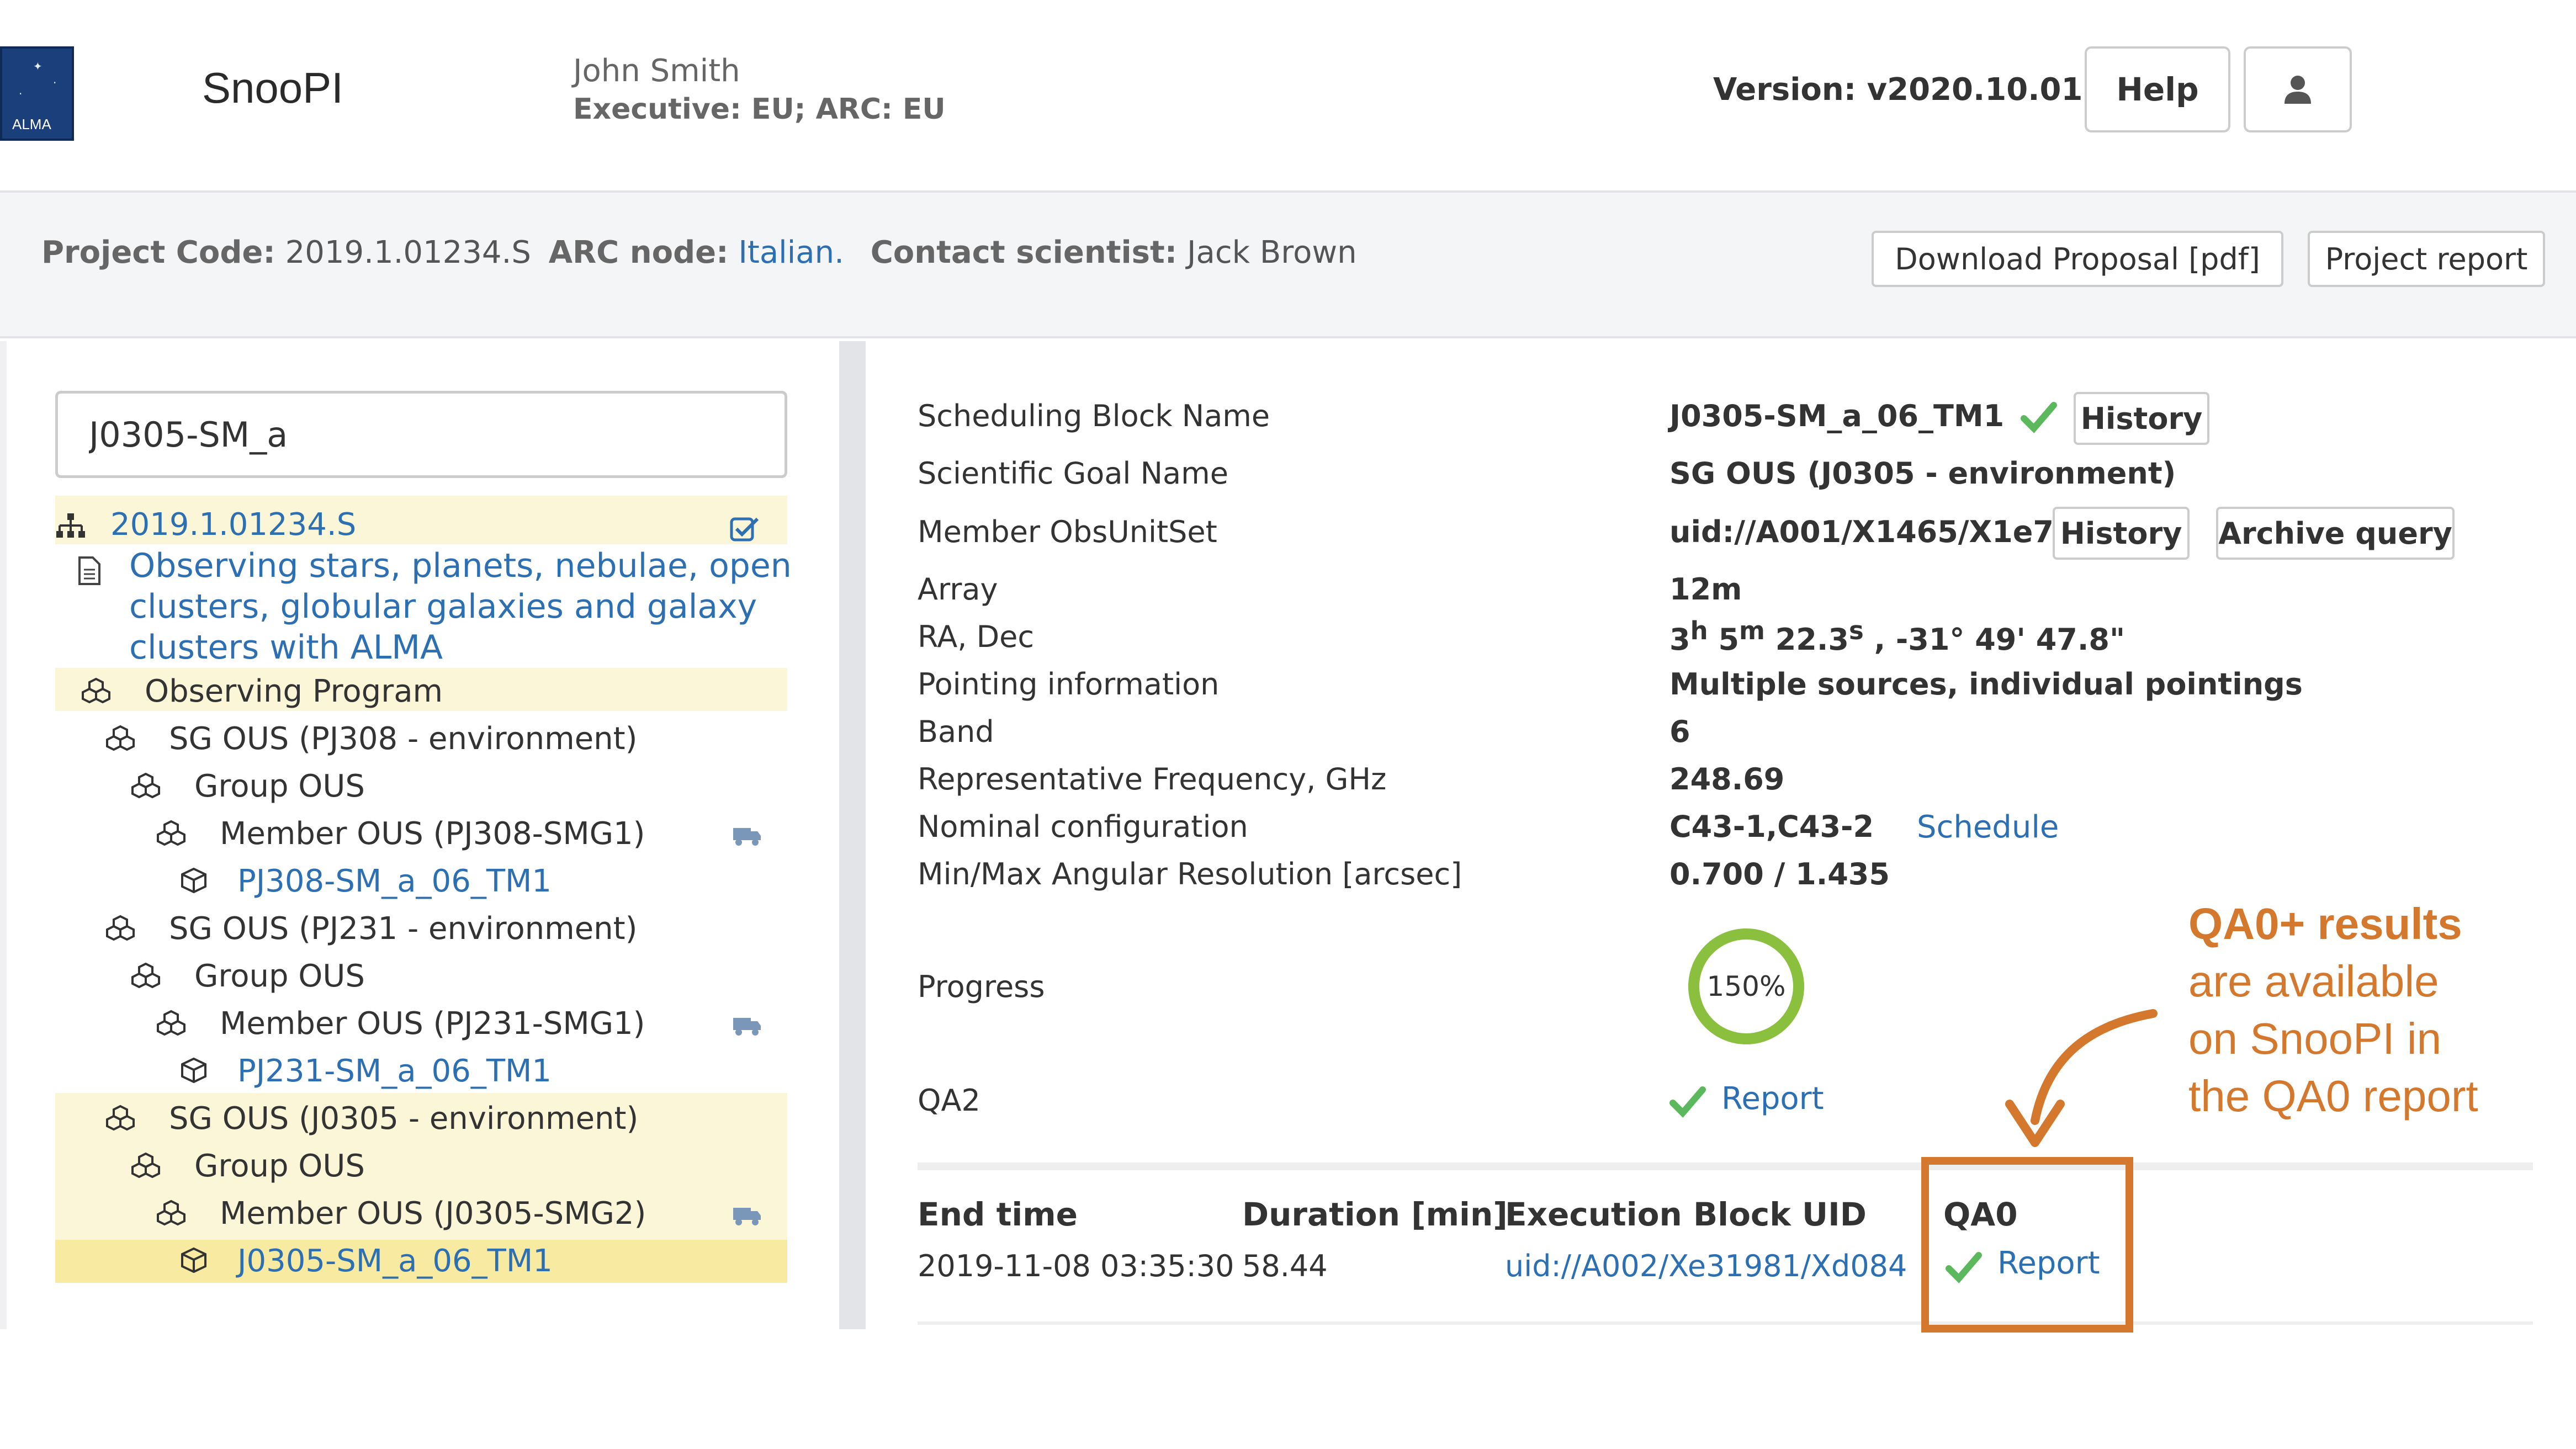  Describe the element at coordinates (2333, 1096) in the screenshot. I see `annotation-line: the QA0 report` at that location.